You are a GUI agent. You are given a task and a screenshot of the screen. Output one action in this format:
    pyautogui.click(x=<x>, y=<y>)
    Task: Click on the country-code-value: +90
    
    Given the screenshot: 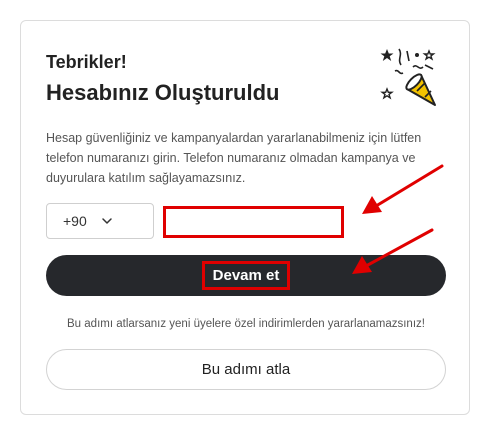 What is the action you would take?
    pyautogui.click(x=75, y=221)
    